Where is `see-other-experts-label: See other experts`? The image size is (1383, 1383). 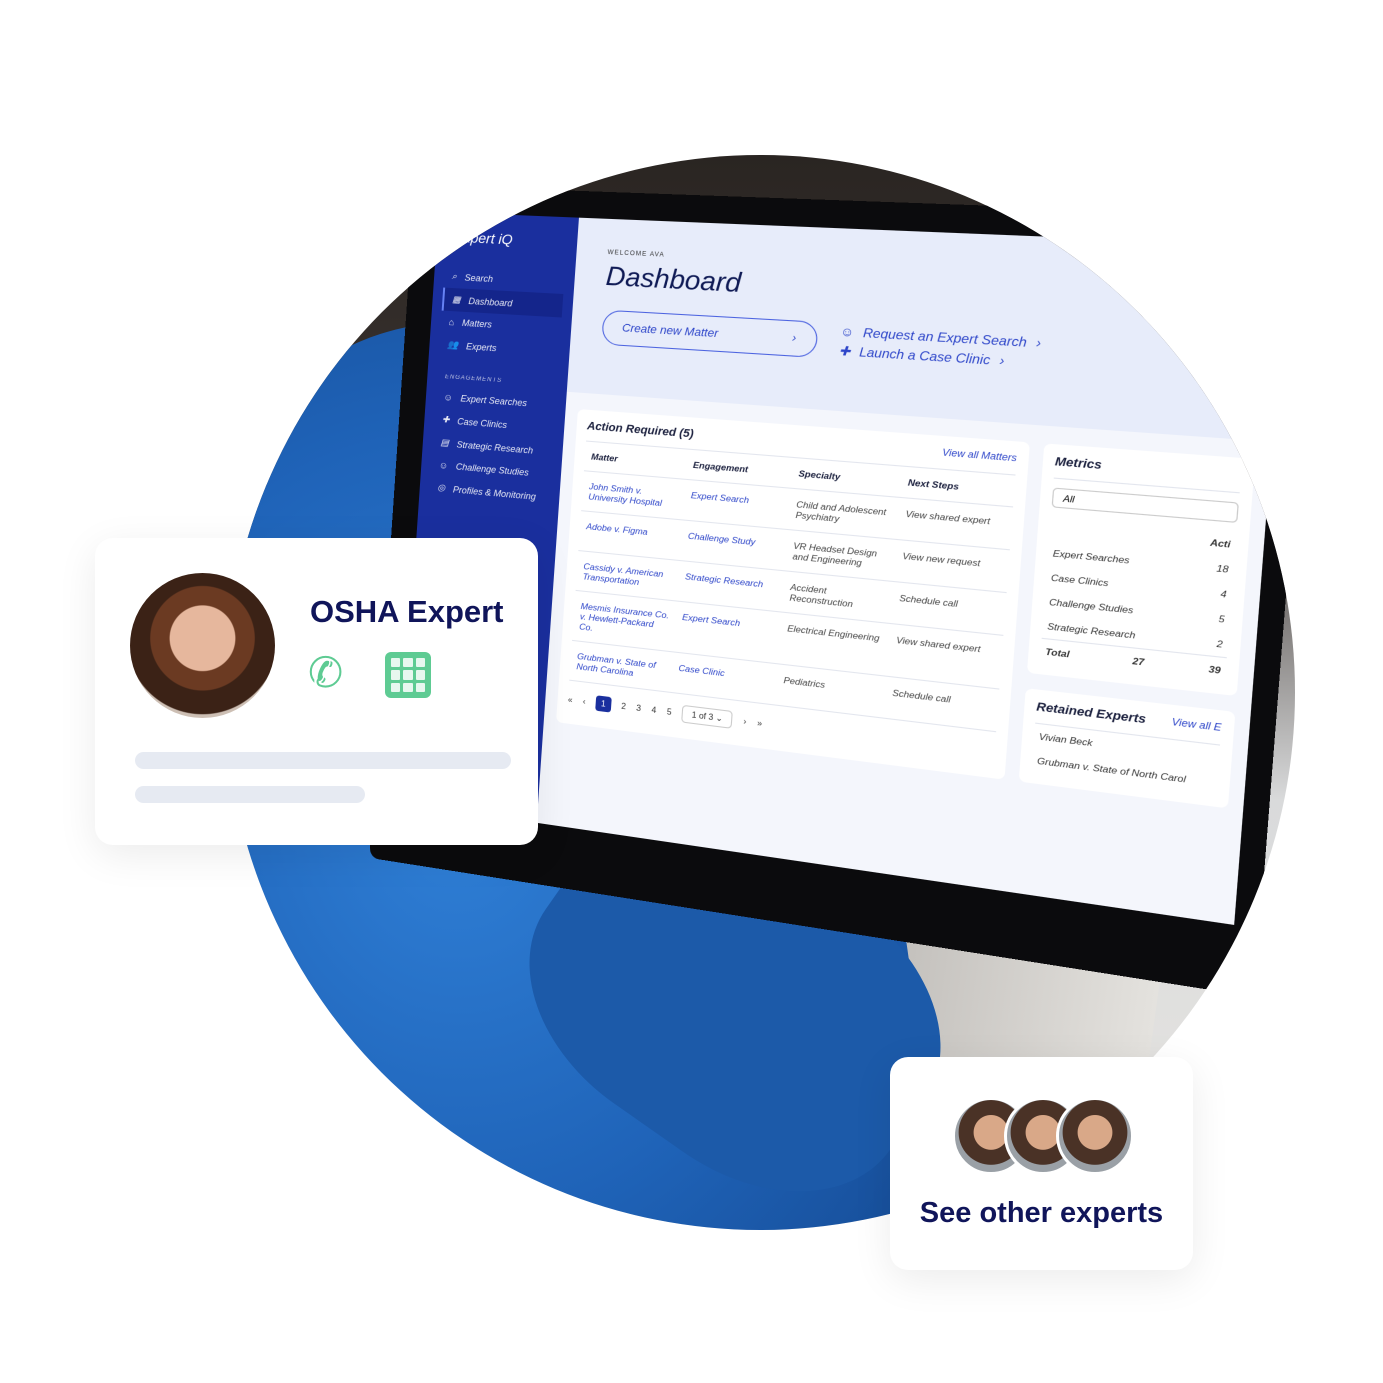
see-other-experts-label: See other experts is located at coordinates (1041, 1213).